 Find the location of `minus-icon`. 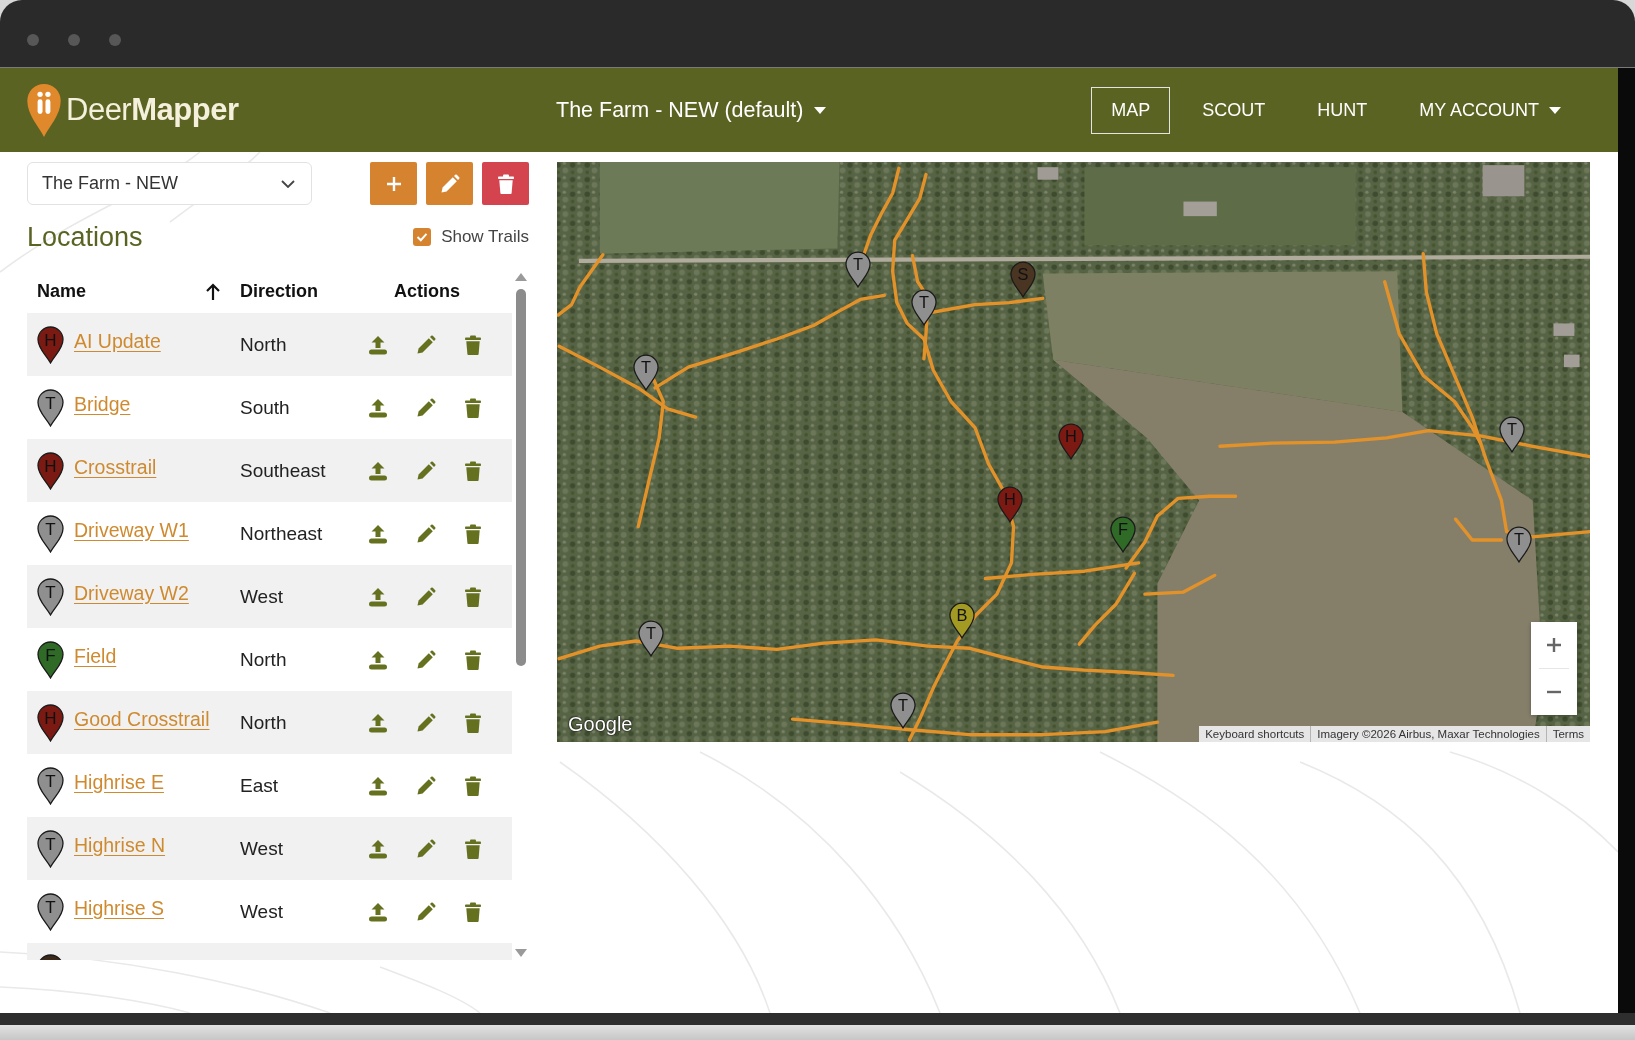

minus-icon is located at coordinates (1554, 692).